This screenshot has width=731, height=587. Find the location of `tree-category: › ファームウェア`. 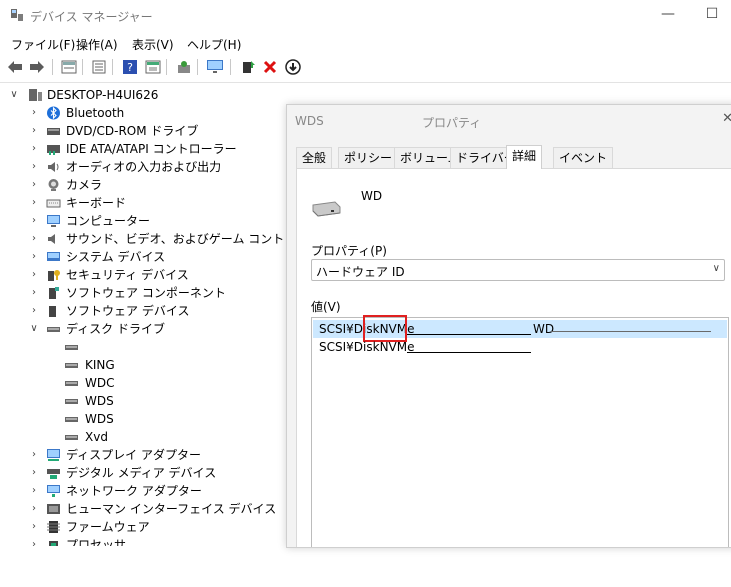

tree-category: › ファームウェア is located at coordinates (145, 527).